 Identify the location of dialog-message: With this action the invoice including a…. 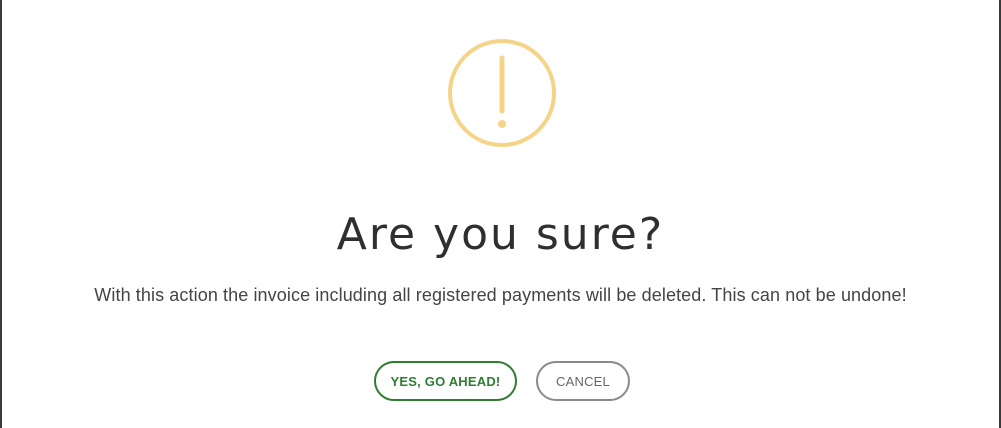
(500, 295).